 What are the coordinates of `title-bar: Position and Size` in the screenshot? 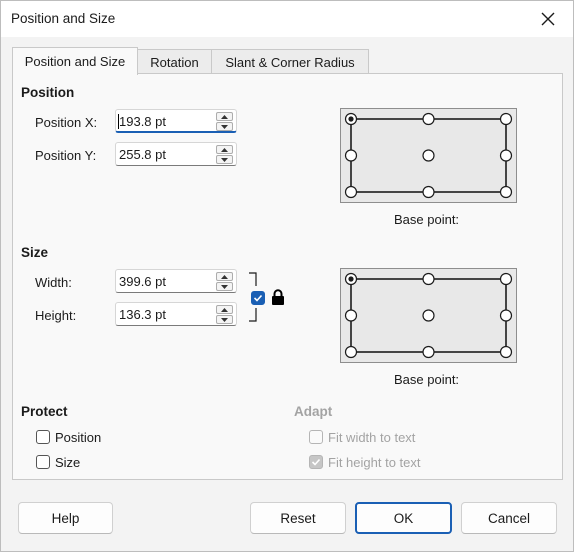 It's located at (287, 19).